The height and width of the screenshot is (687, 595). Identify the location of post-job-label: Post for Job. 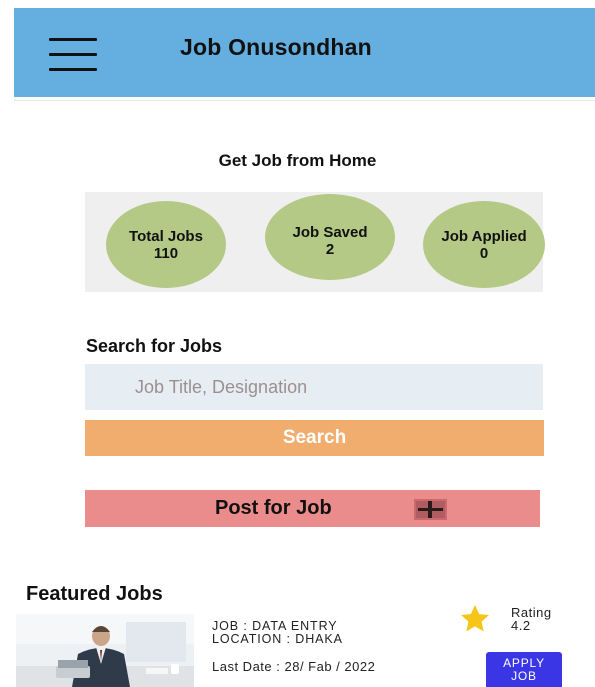
(273, 508).